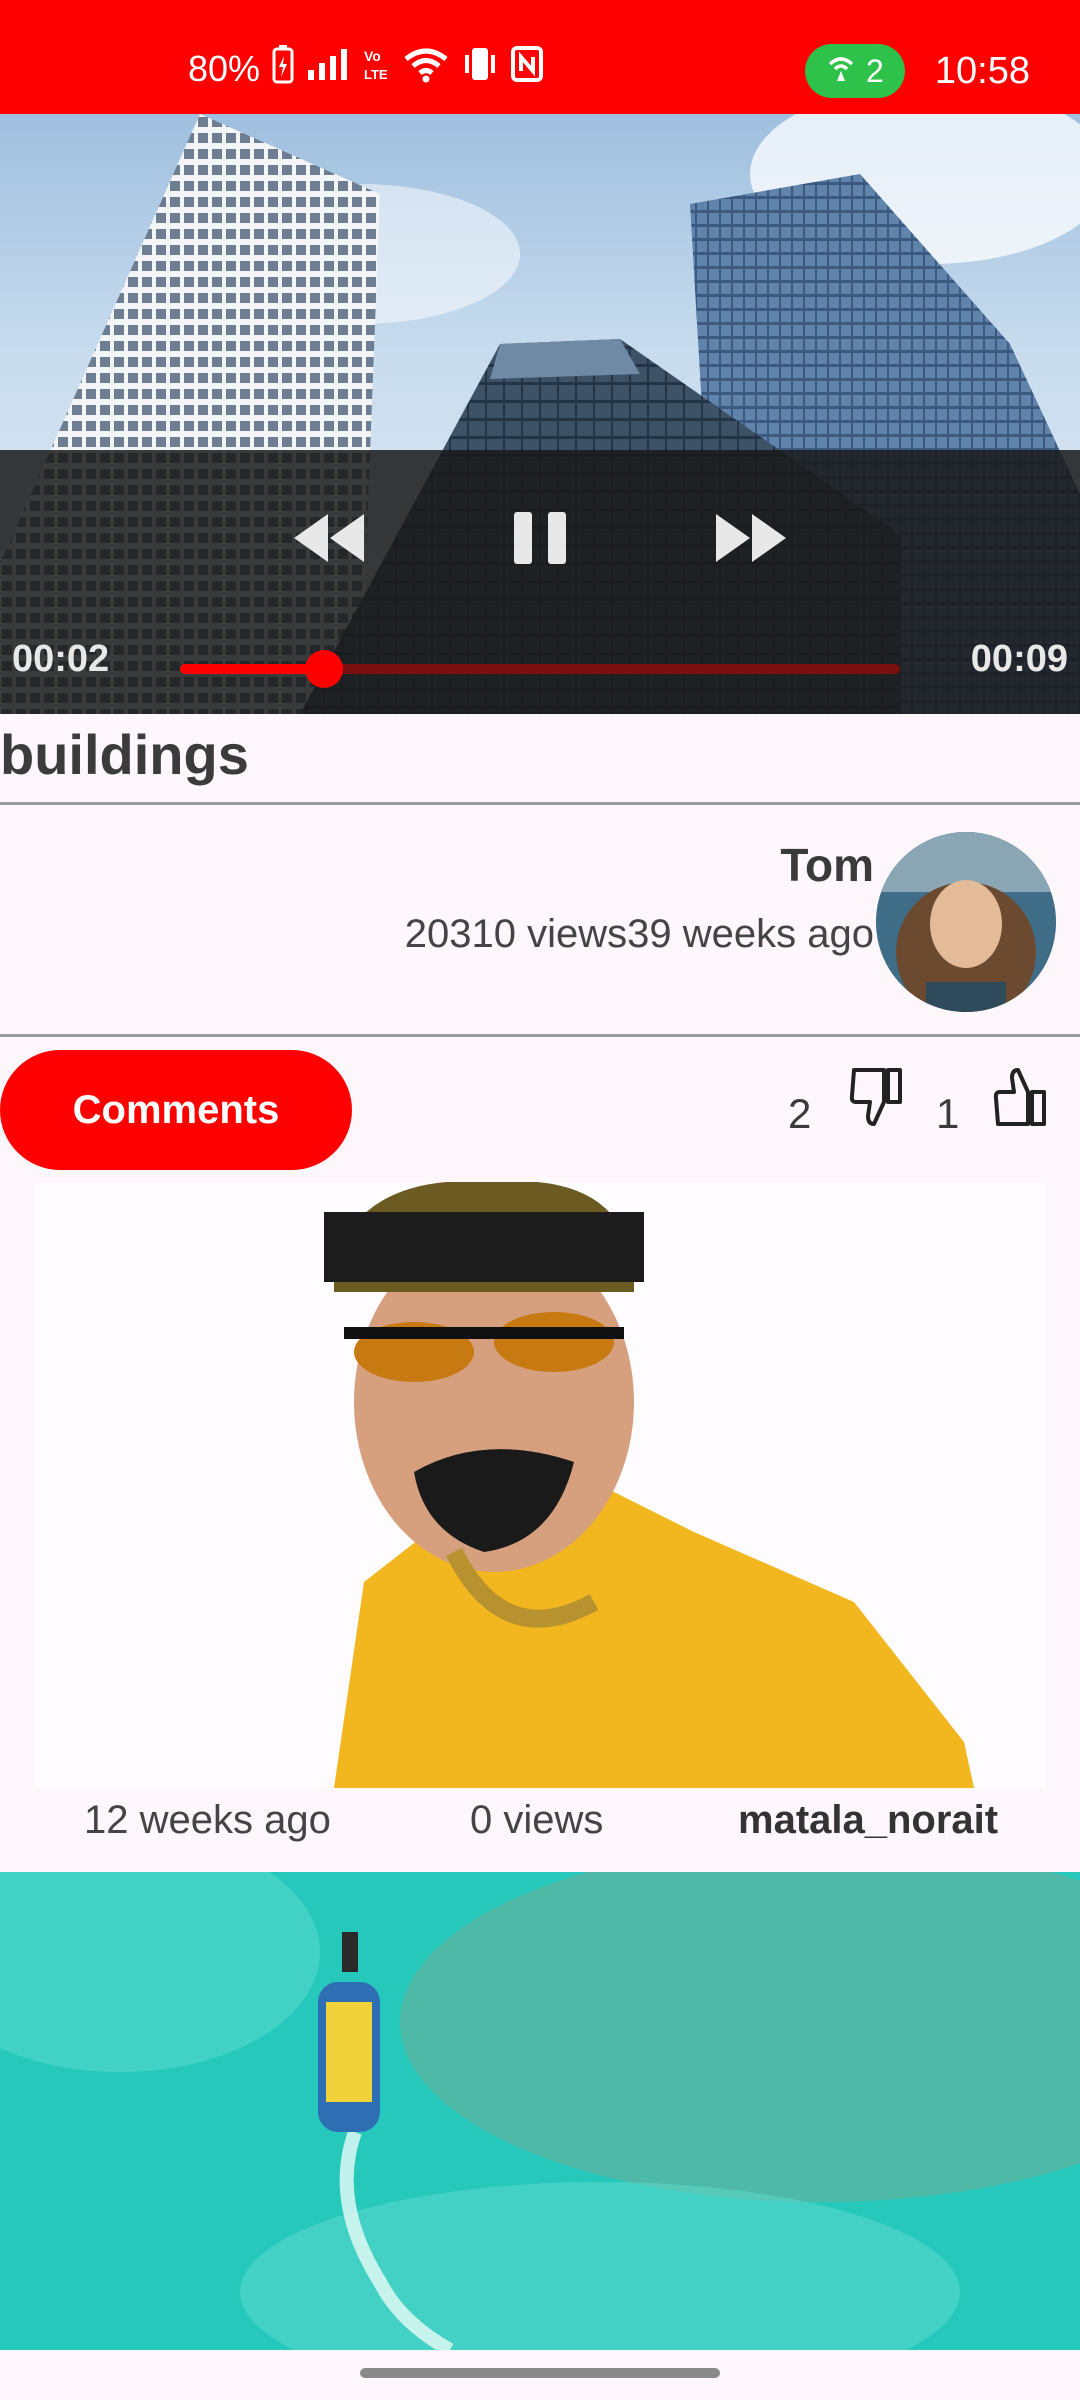 Image resolution: width=1080 pixels, height=2400 pixels. I want to click on seek-progress, so click(252, 669).